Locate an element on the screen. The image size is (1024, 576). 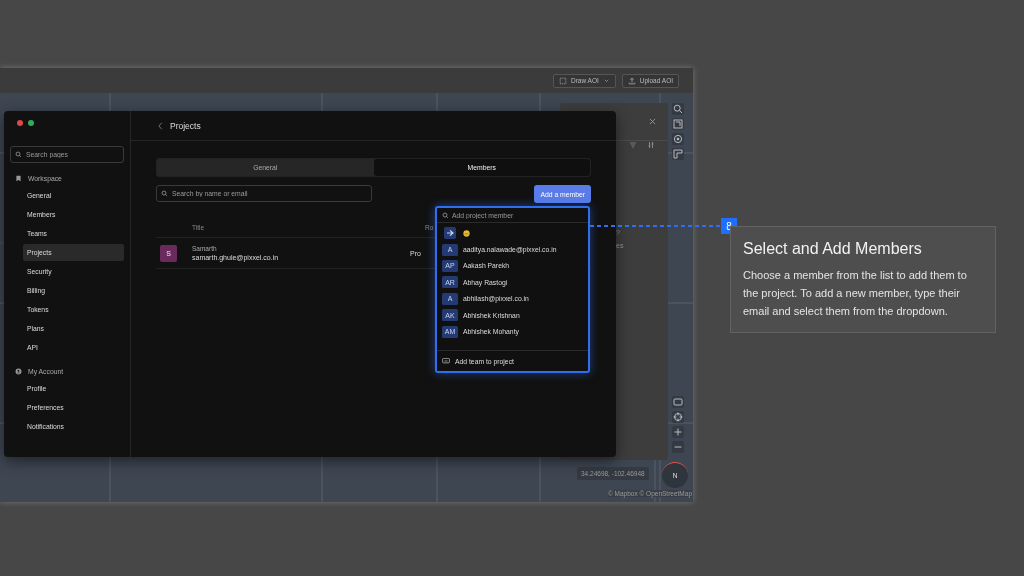
zoom-out-icon is located at coordinates (678, 447).